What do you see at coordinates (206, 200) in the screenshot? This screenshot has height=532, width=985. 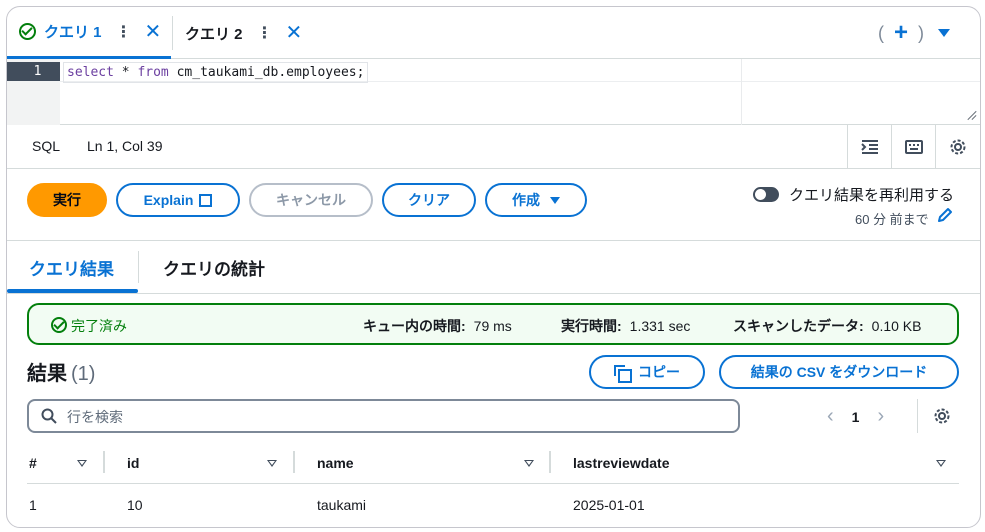 I see `external-link-icon` at bounding box center [206, 200].